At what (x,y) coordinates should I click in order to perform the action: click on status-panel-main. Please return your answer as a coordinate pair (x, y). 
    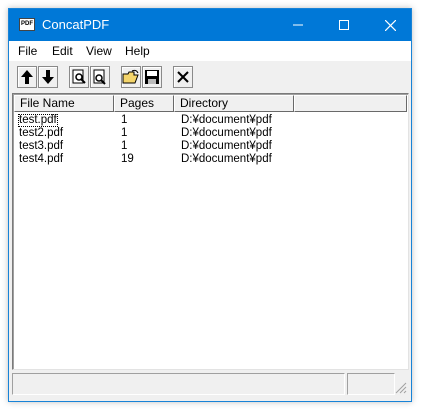
    Looking at the image, I should click on (178, 384).